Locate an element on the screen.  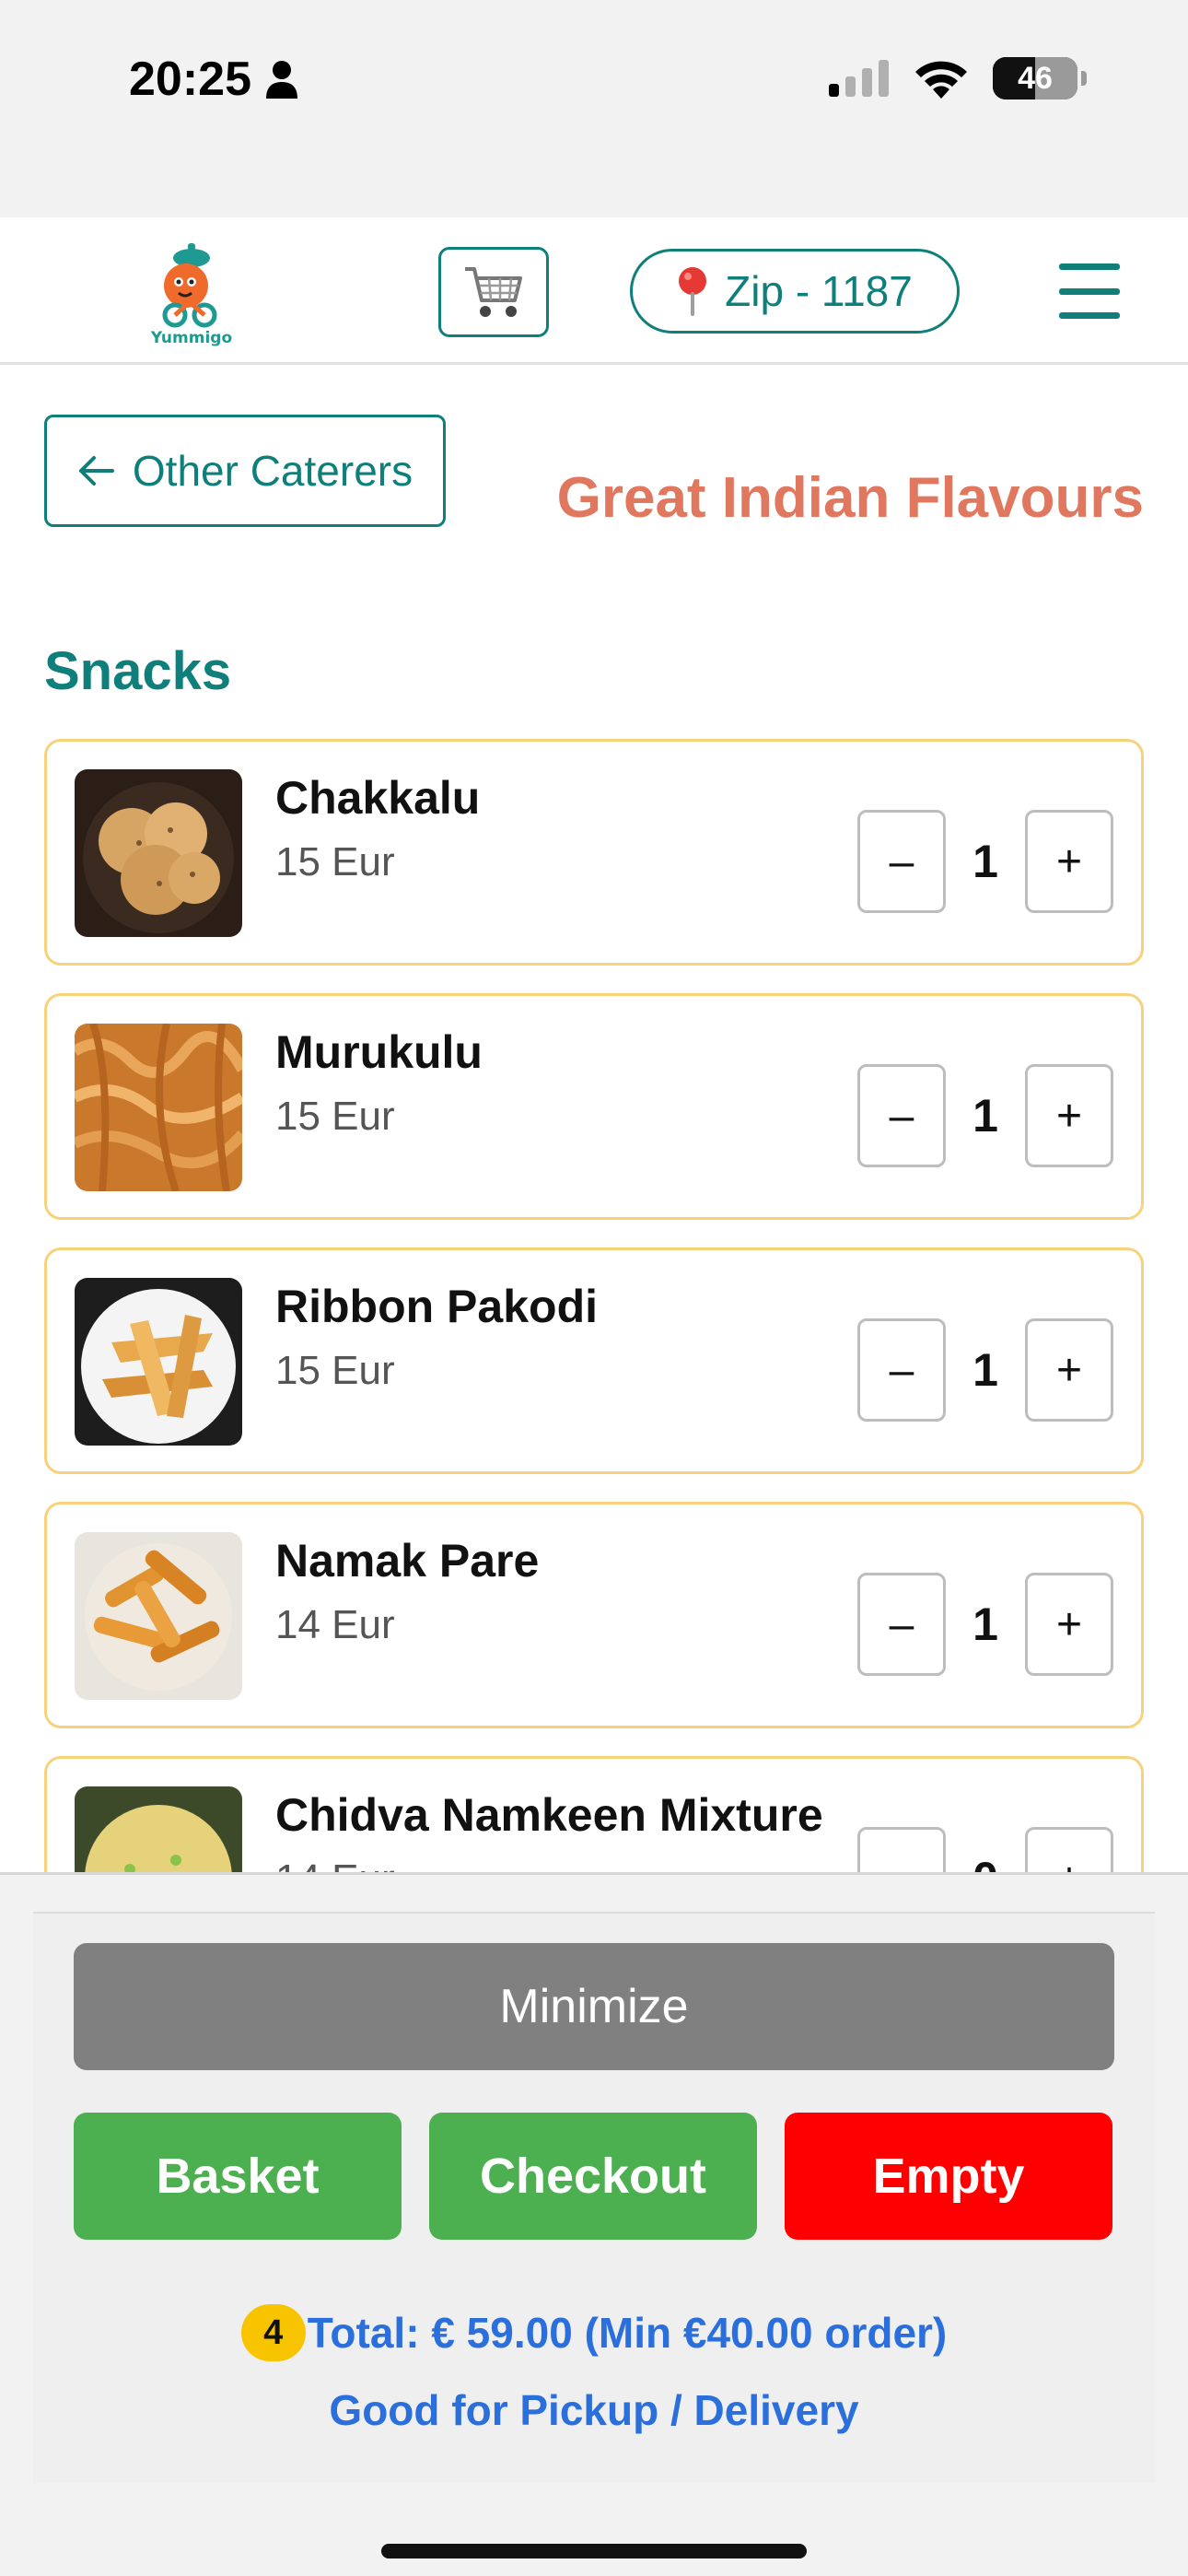
order-total: 4 Total: € 59.00 (Min €40.00 order) is located at coordinates (594, 2332).